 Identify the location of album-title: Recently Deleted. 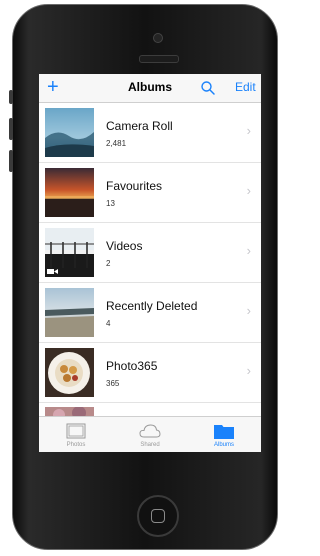
(152, 306).